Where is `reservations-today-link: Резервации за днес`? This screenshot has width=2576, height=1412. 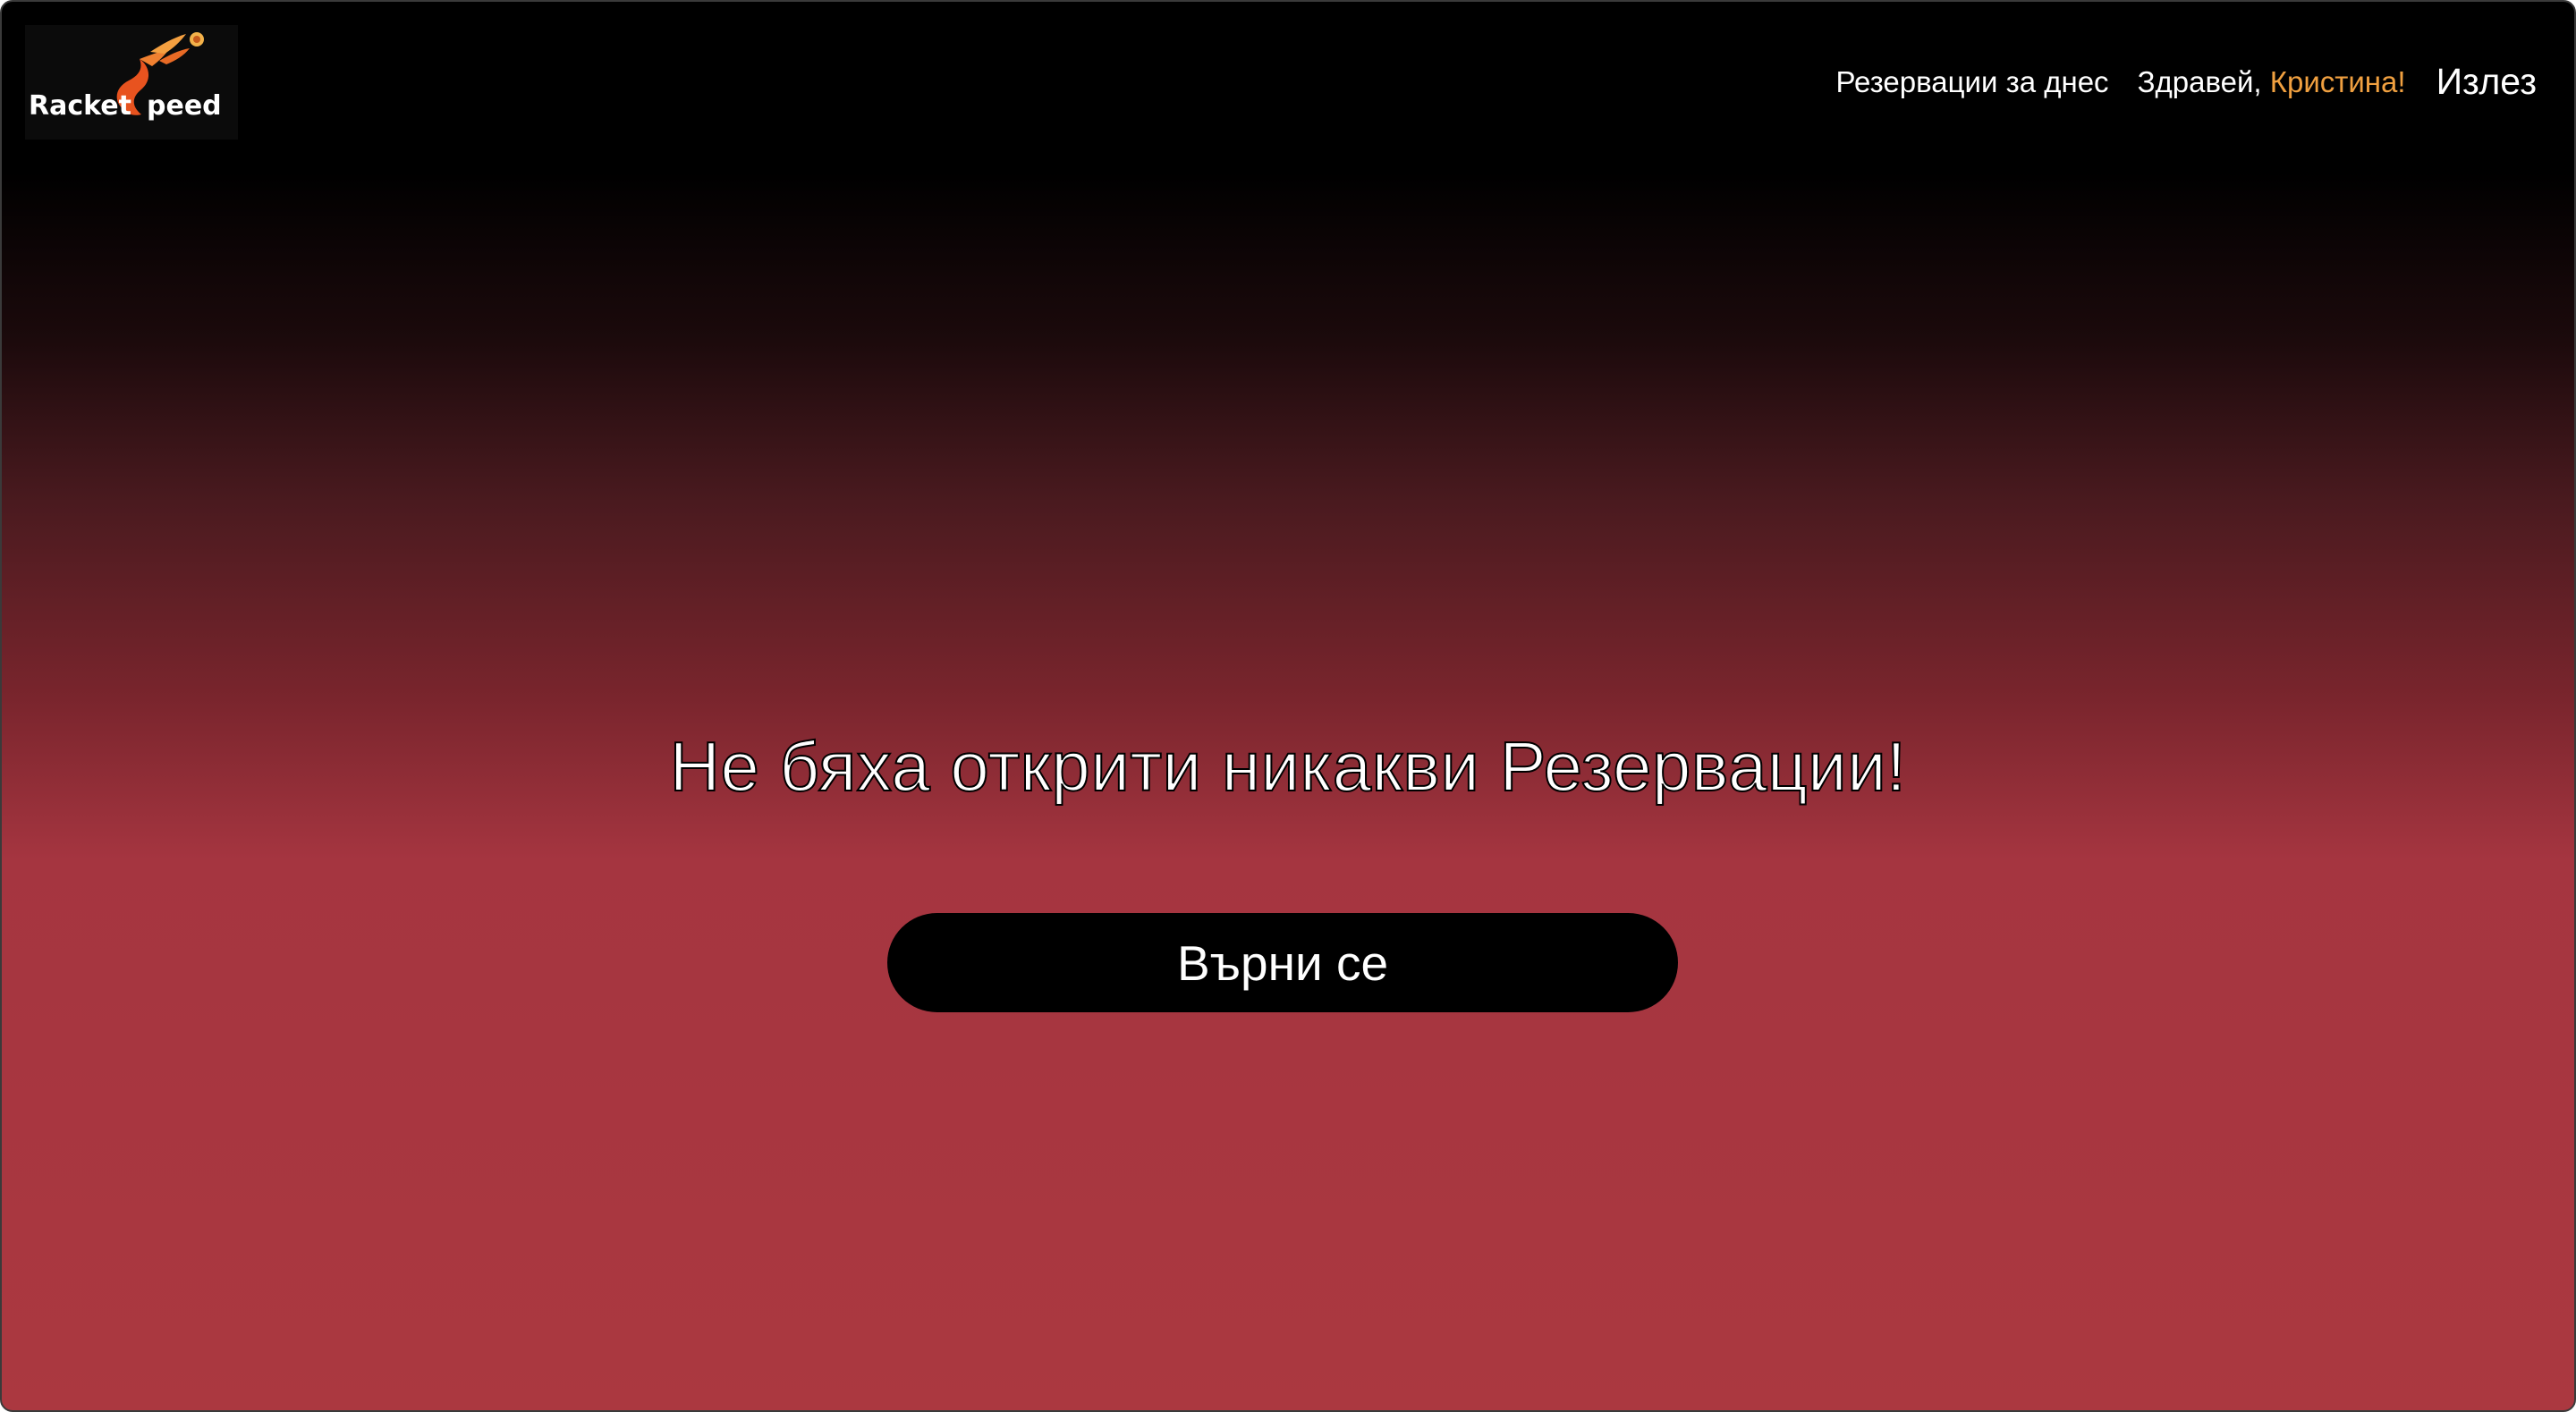 reservations-today-link: Резервации за днес is located at coordinates (1971, 82).